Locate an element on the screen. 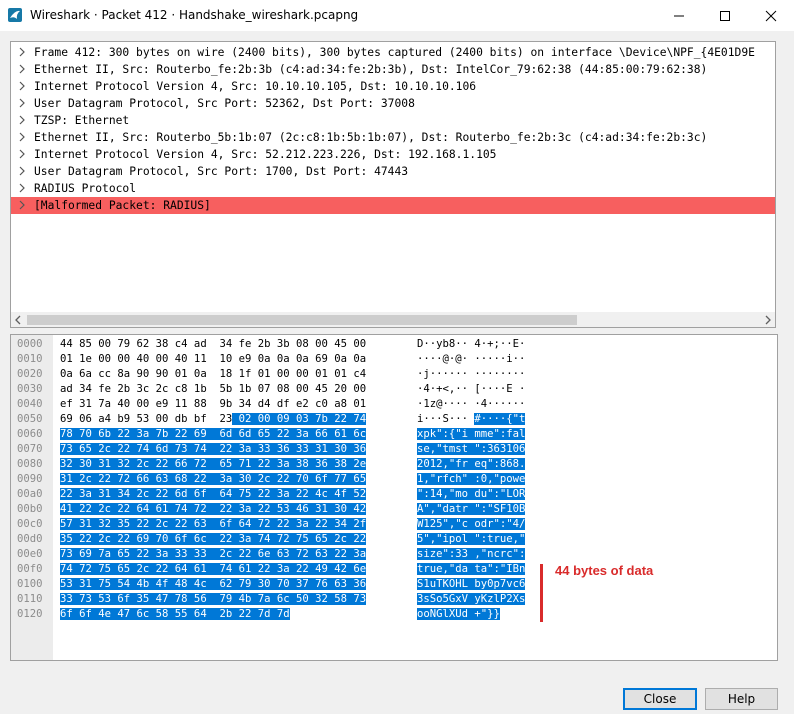 Image resolution: width=794 pixels, height=714 pixels. hex-offset: 0090 is located at coordinates (30, 479).